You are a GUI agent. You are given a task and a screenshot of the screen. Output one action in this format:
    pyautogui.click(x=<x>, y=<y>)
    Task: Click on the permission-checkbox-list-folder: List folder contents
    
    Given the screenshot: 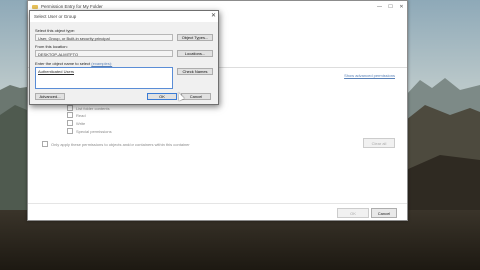 What is the action you would take?
    pyautogui.click(x=88, y=108)
    